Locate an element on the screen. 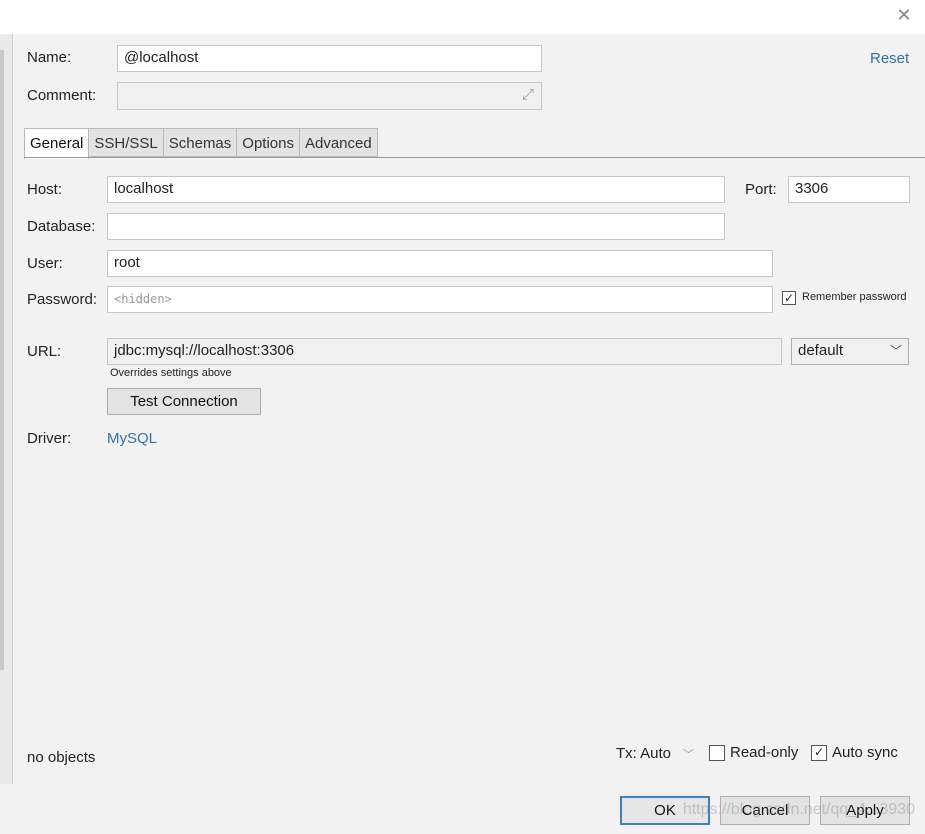  remember-password-label: Remember password is located at coordinates (854, 297).